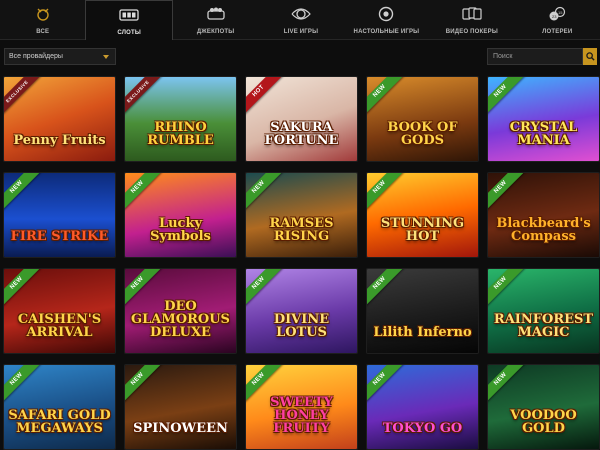  I want to click on chevron-down-icon, so click(106, 57).